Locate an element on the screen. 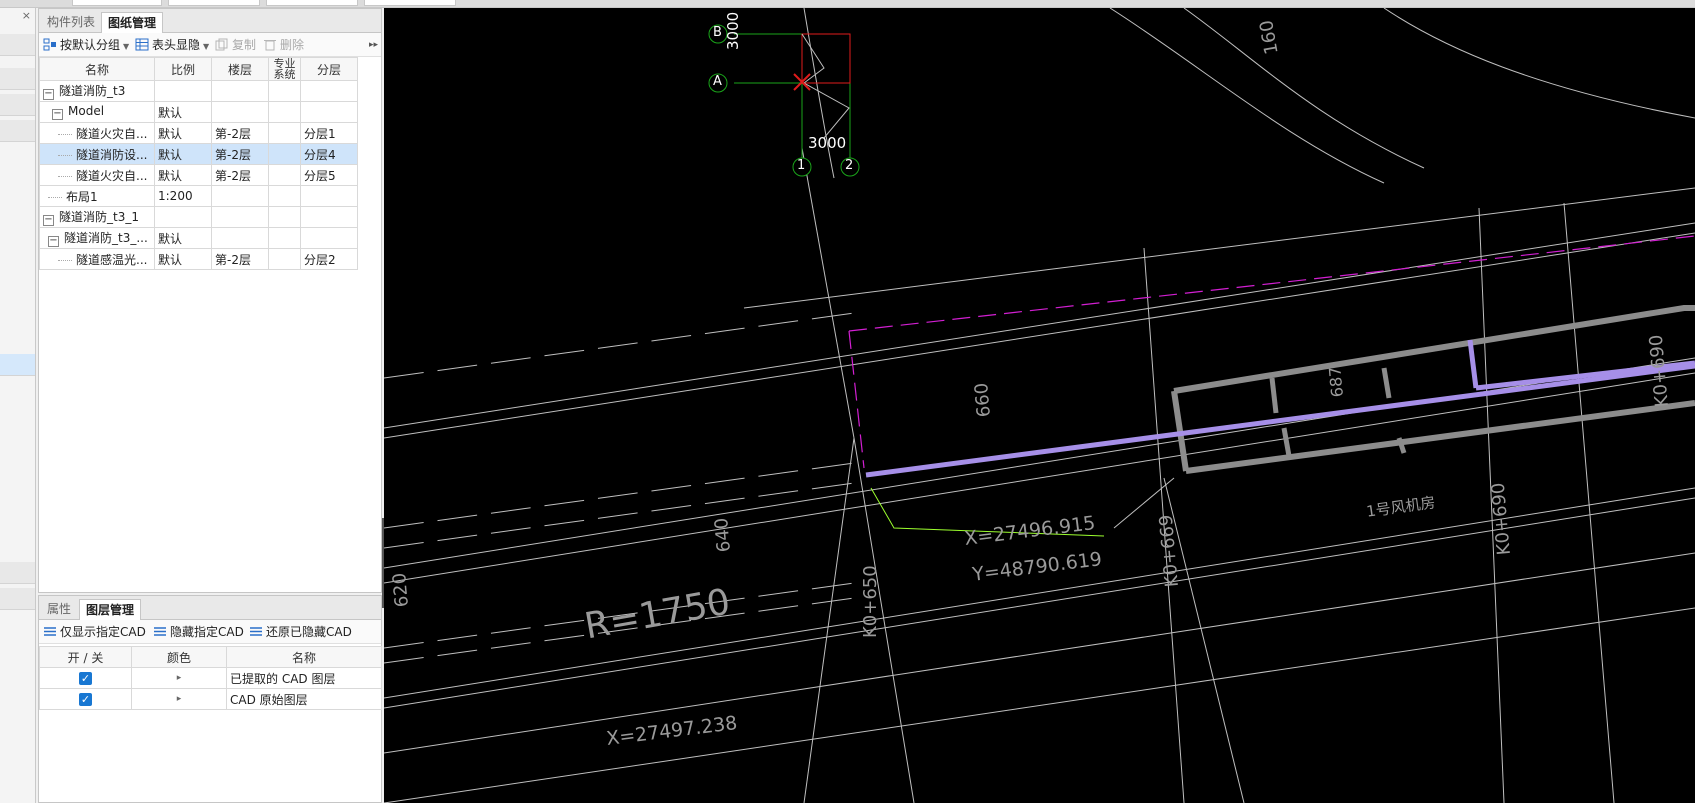  column-header: 分层 is located at coordinates (329, 69).